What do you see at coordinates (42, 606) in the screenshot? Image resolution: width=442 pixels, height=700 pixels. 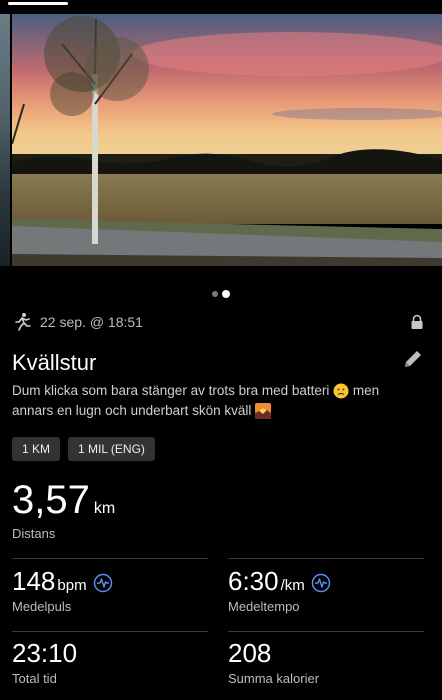 I see `heart-rate-label: Medelpuls` at bounding box center [42, 606].